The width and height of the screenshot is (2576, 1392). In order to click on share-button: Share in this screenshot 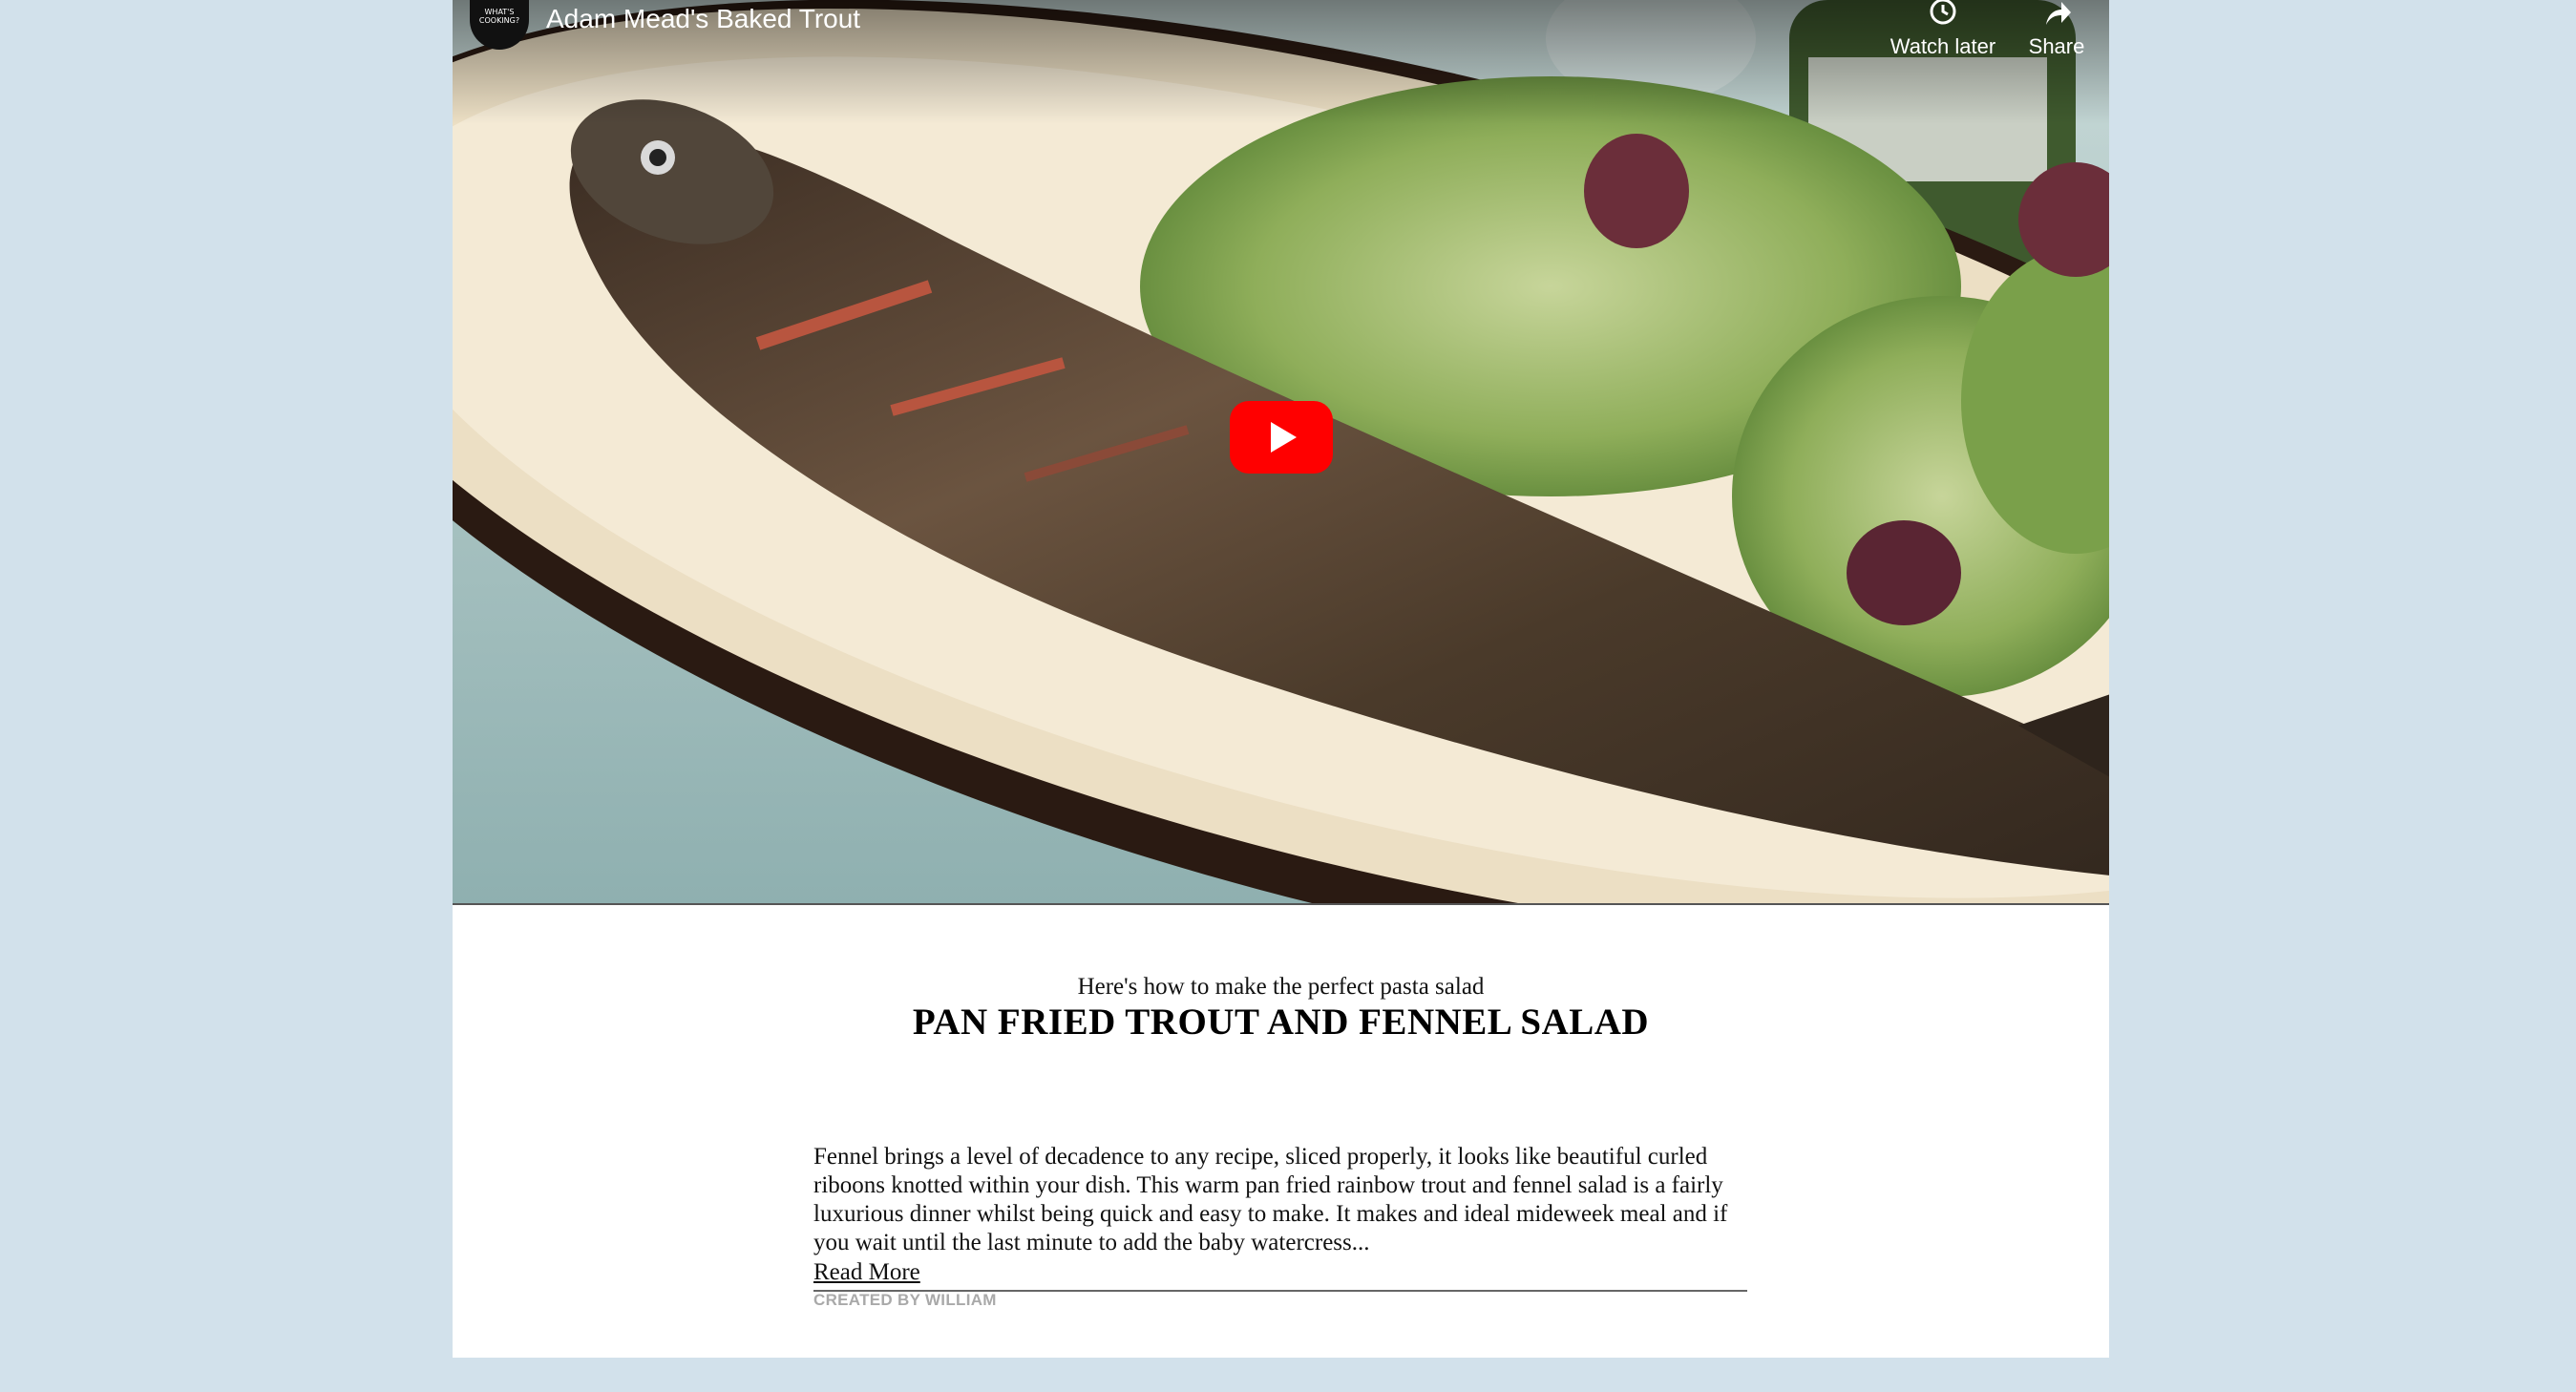, I will do `click(2056, 29)`.